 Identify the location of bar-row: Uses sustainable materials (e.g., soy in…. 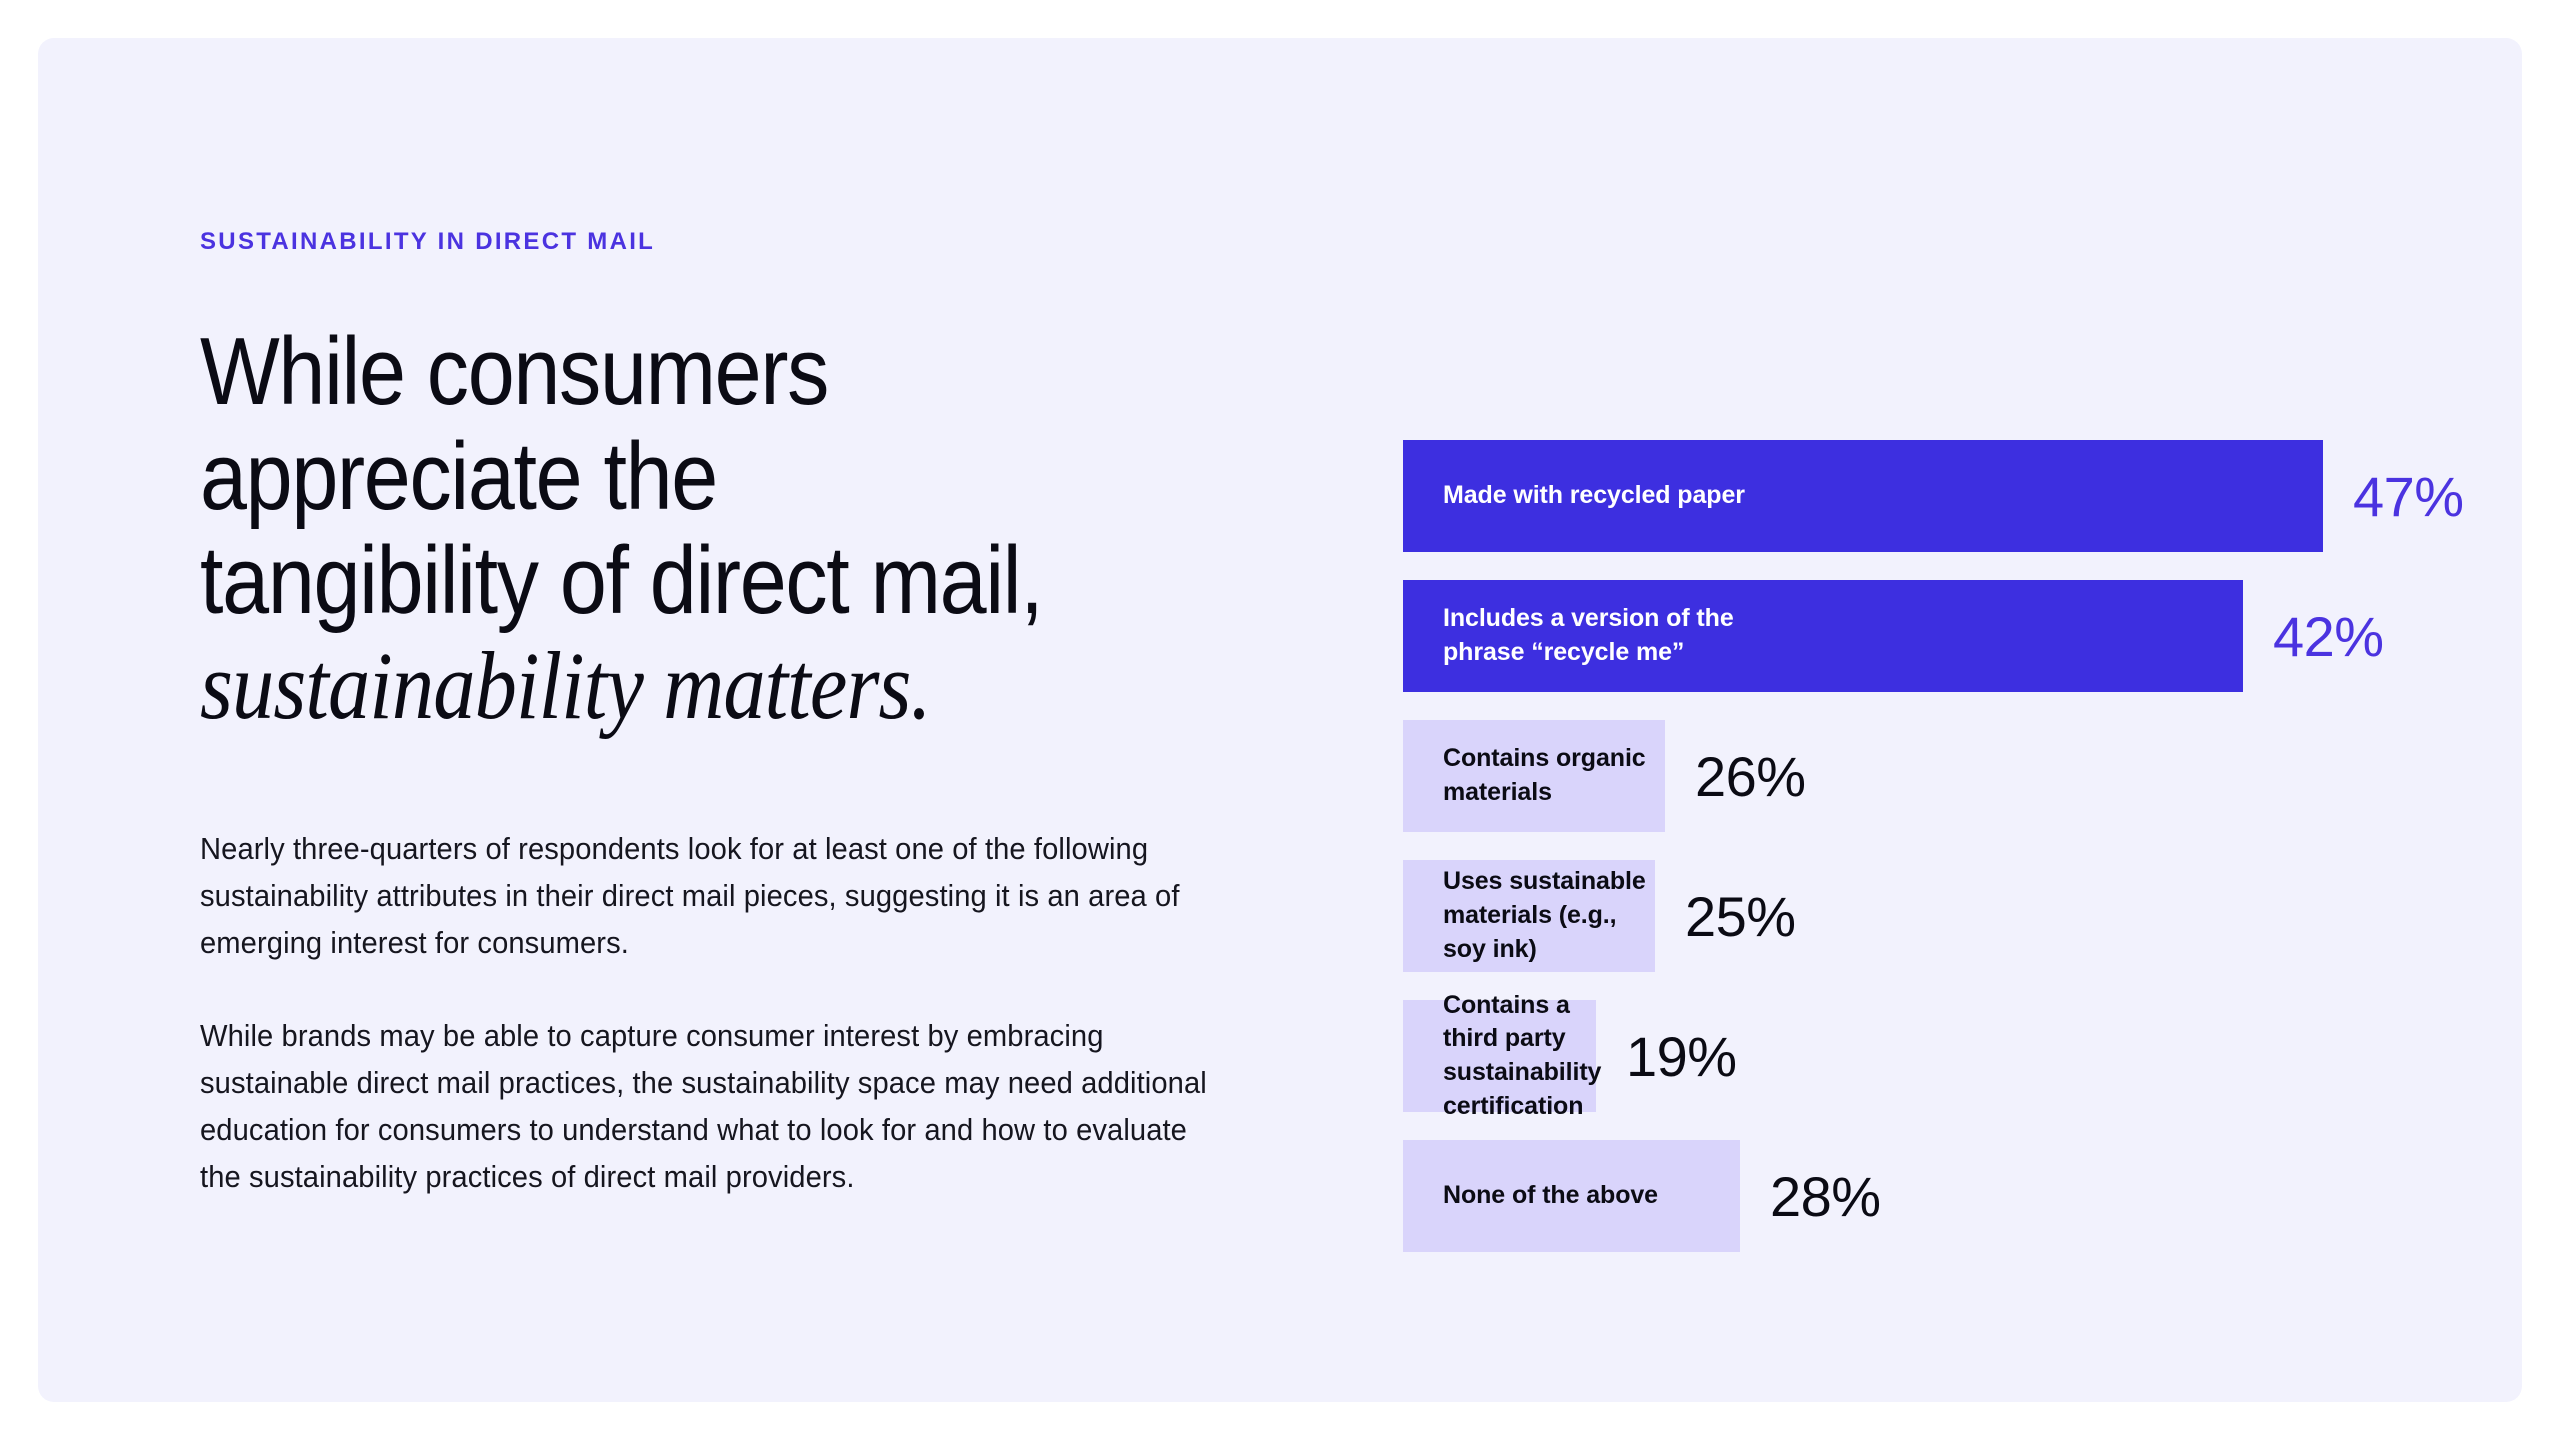
(1933, 916).